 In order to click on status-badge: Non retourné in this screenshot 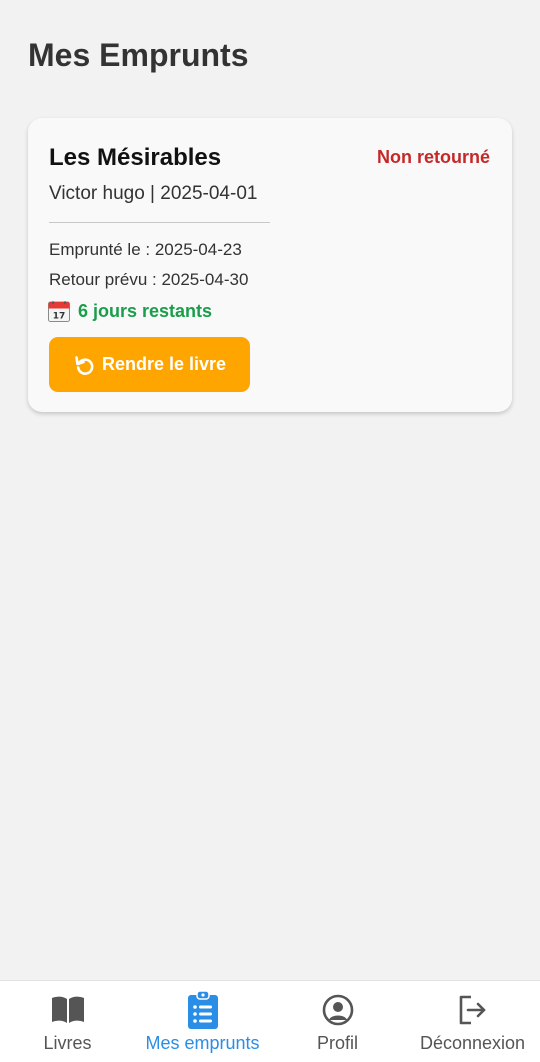, I will do `click(433, 157)`.